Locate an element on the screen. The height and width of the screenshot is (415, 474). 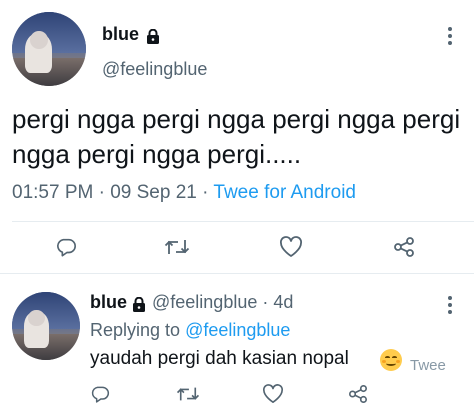
mention-link: @feelingblue is located at coordinates (237, 330).